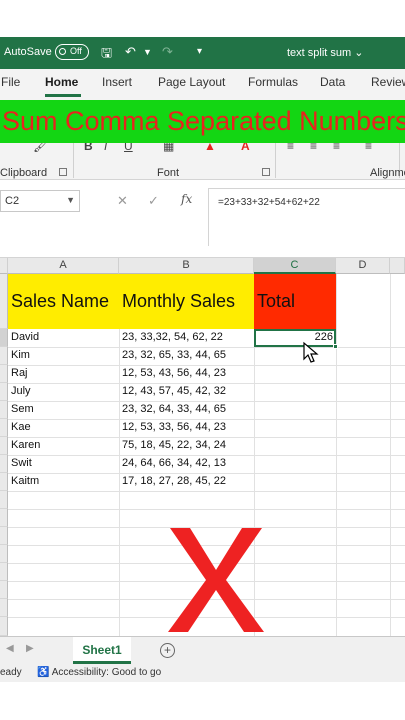 The width and height of the screenshot is (405, 720). Describe the element at coordinates (63, 374) in the screenshot. I see `cell-name: Raj` at that location.